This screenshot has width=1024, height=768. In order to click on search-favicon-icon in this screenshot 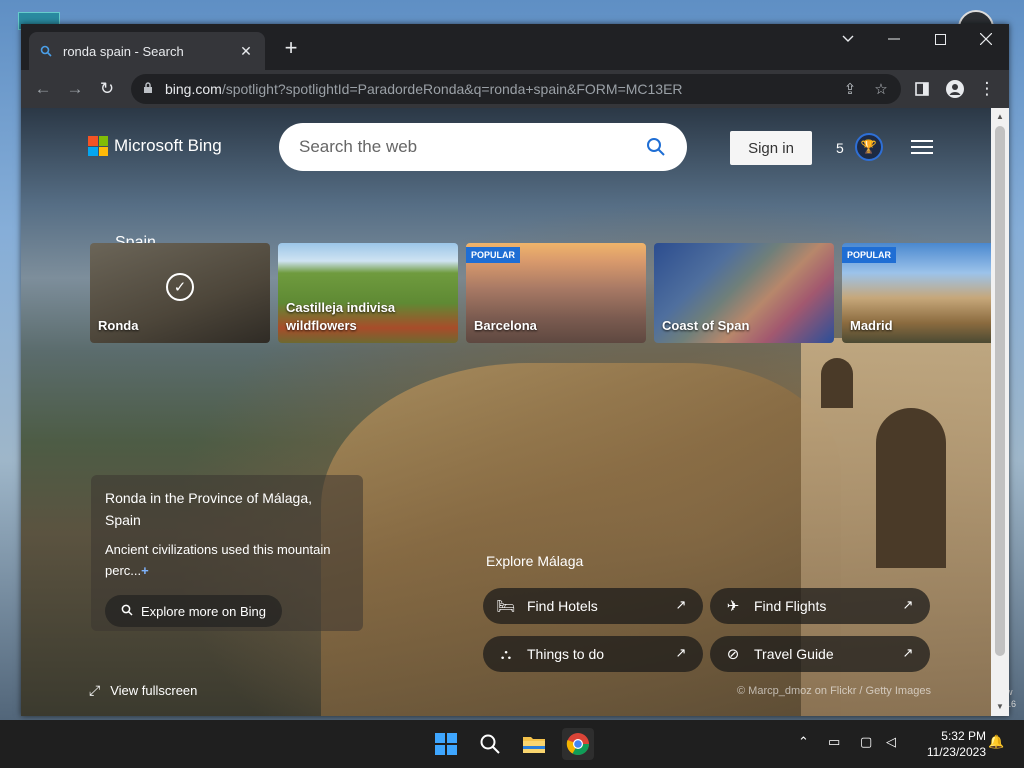, I will do `click(46, 51)`.